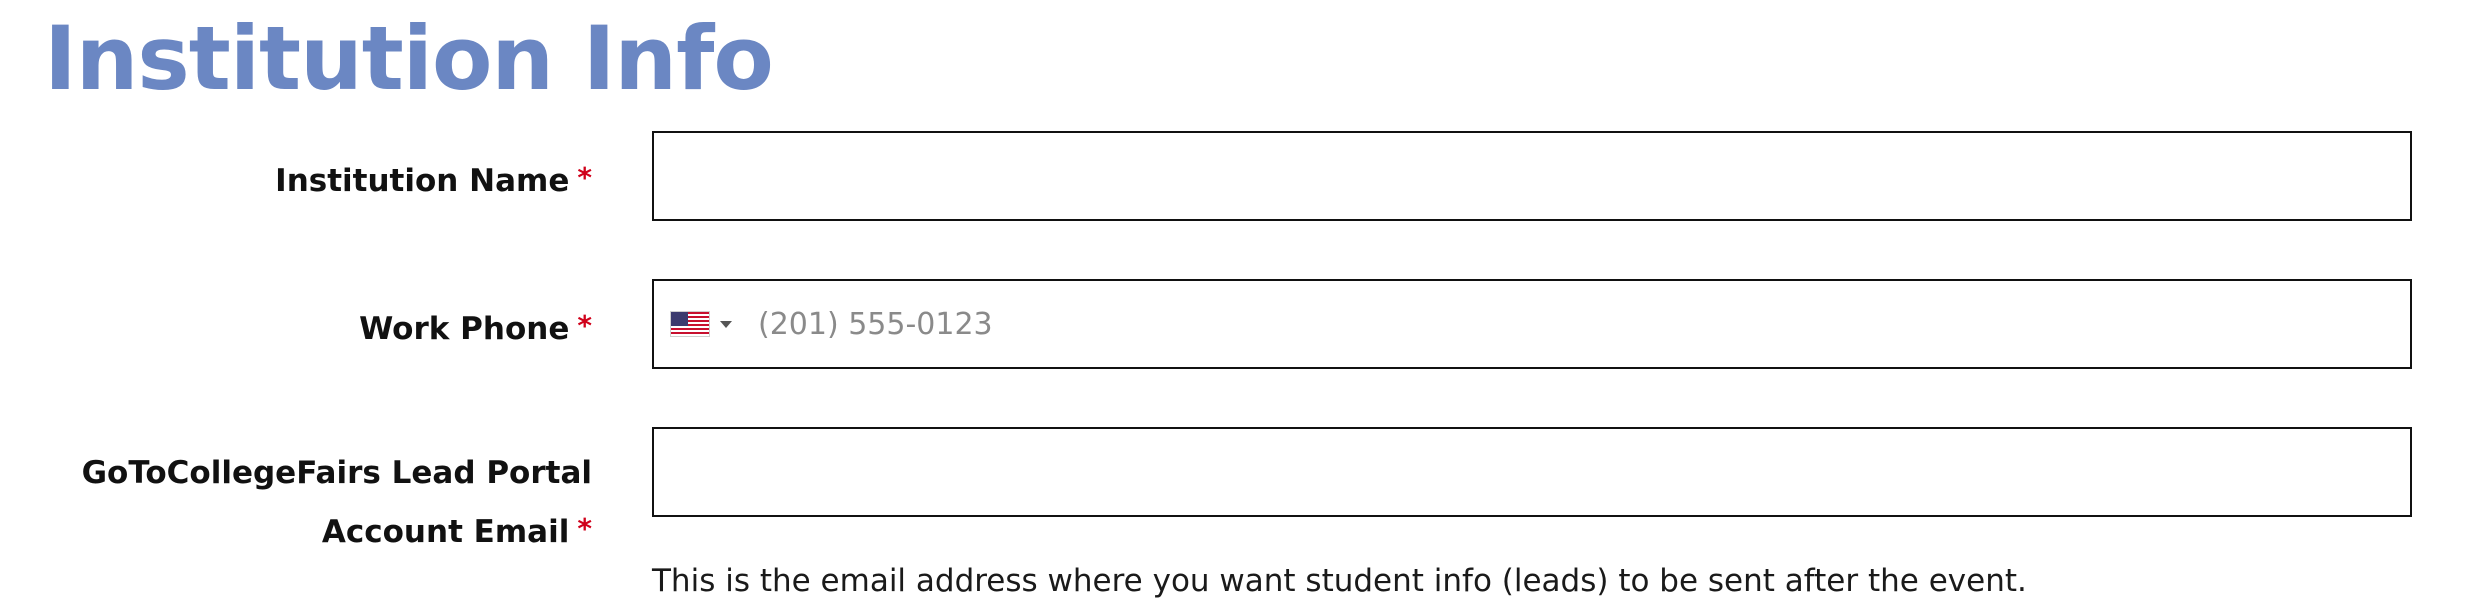 The image size is (2490, 614). What do you see at coordinates (445, 532) in the screenshot?
I see `lead-portal-email-label-line2: Account Email` at bounding box center [445, 532].